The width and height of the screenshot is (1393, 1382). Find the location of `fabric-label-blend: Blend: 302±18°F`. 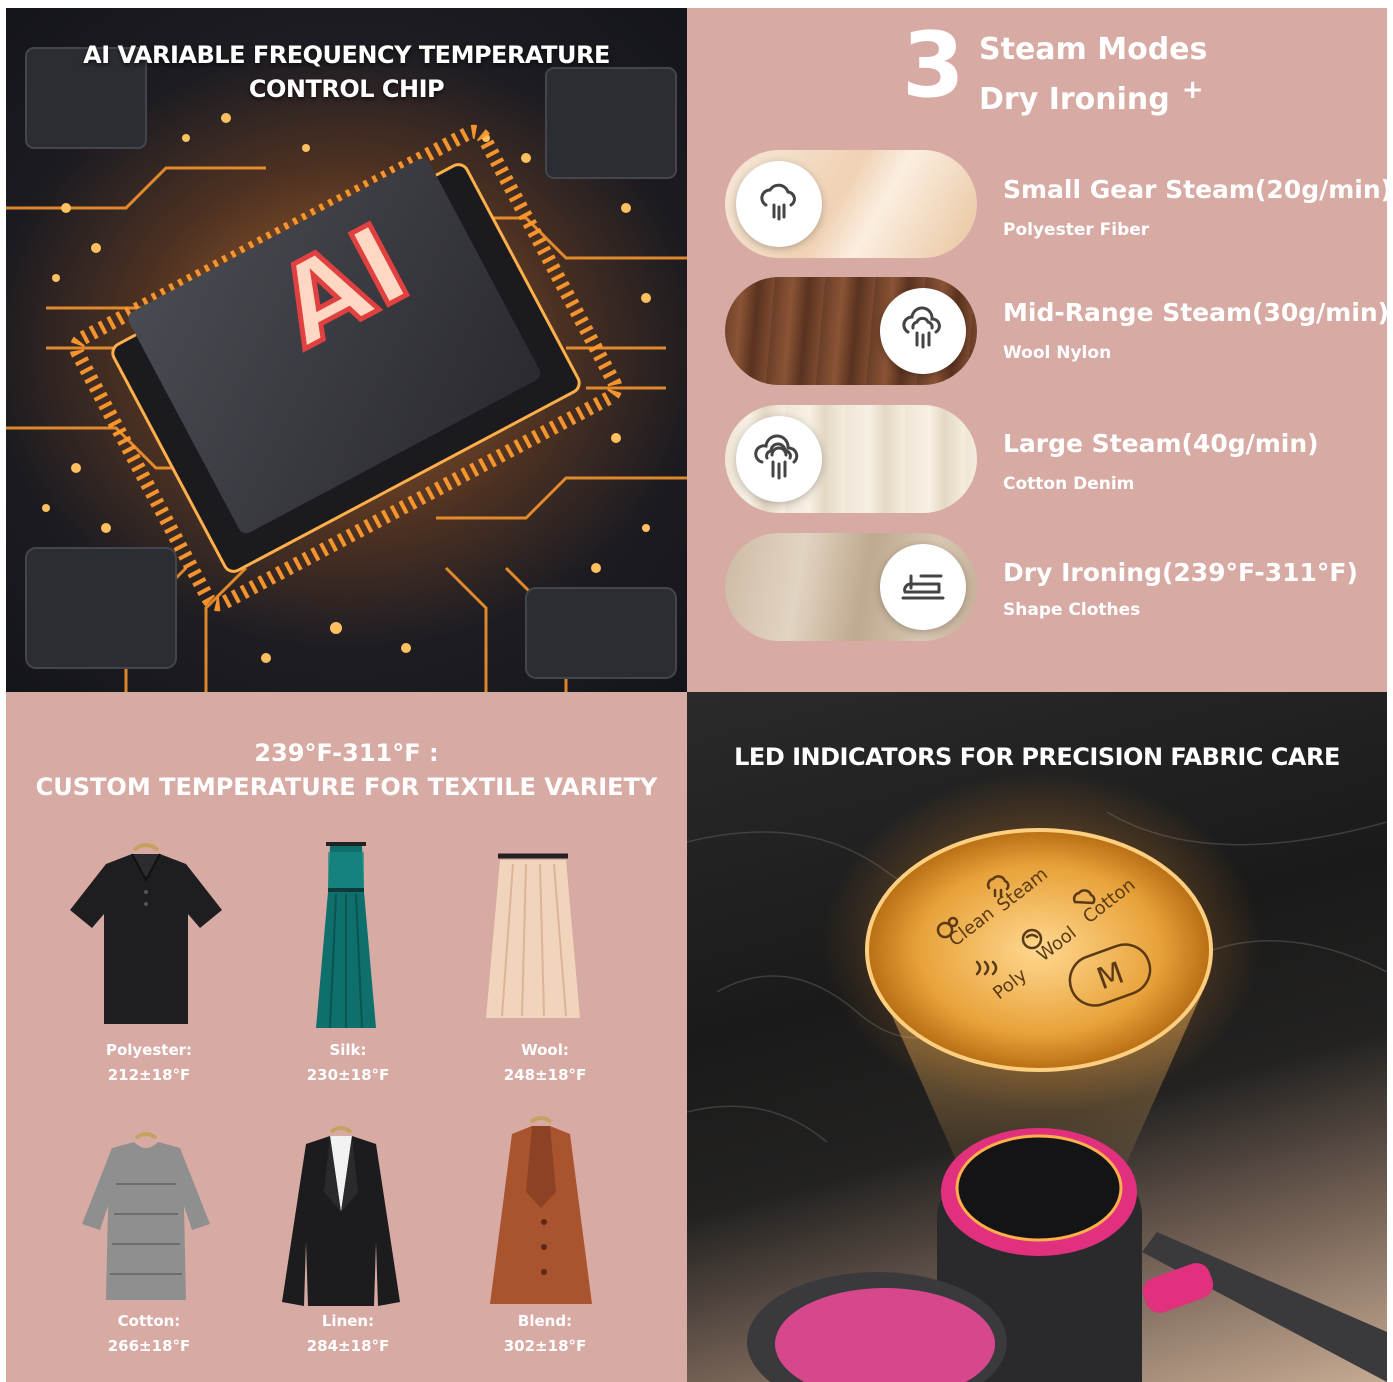

fabric-label-blend: Blend: 302±18°F is located at coordinates (545, 1334).